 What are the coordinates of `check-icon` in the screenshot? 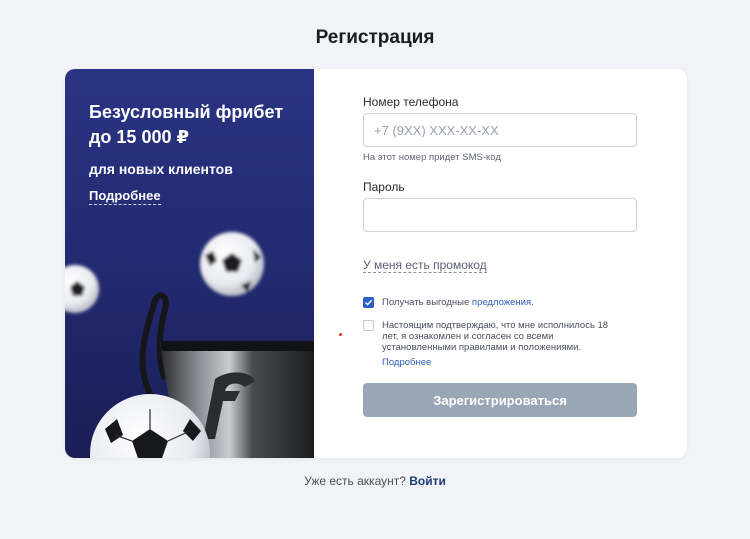 It's located at (368, 302).